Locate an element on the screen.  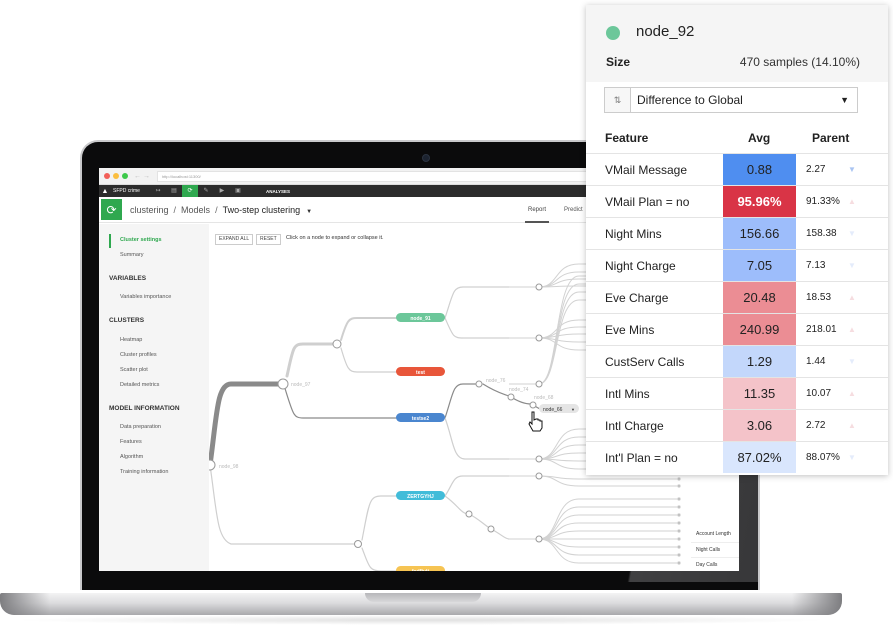
back-forward-icon: ← → is located at coordinates (142, 176).